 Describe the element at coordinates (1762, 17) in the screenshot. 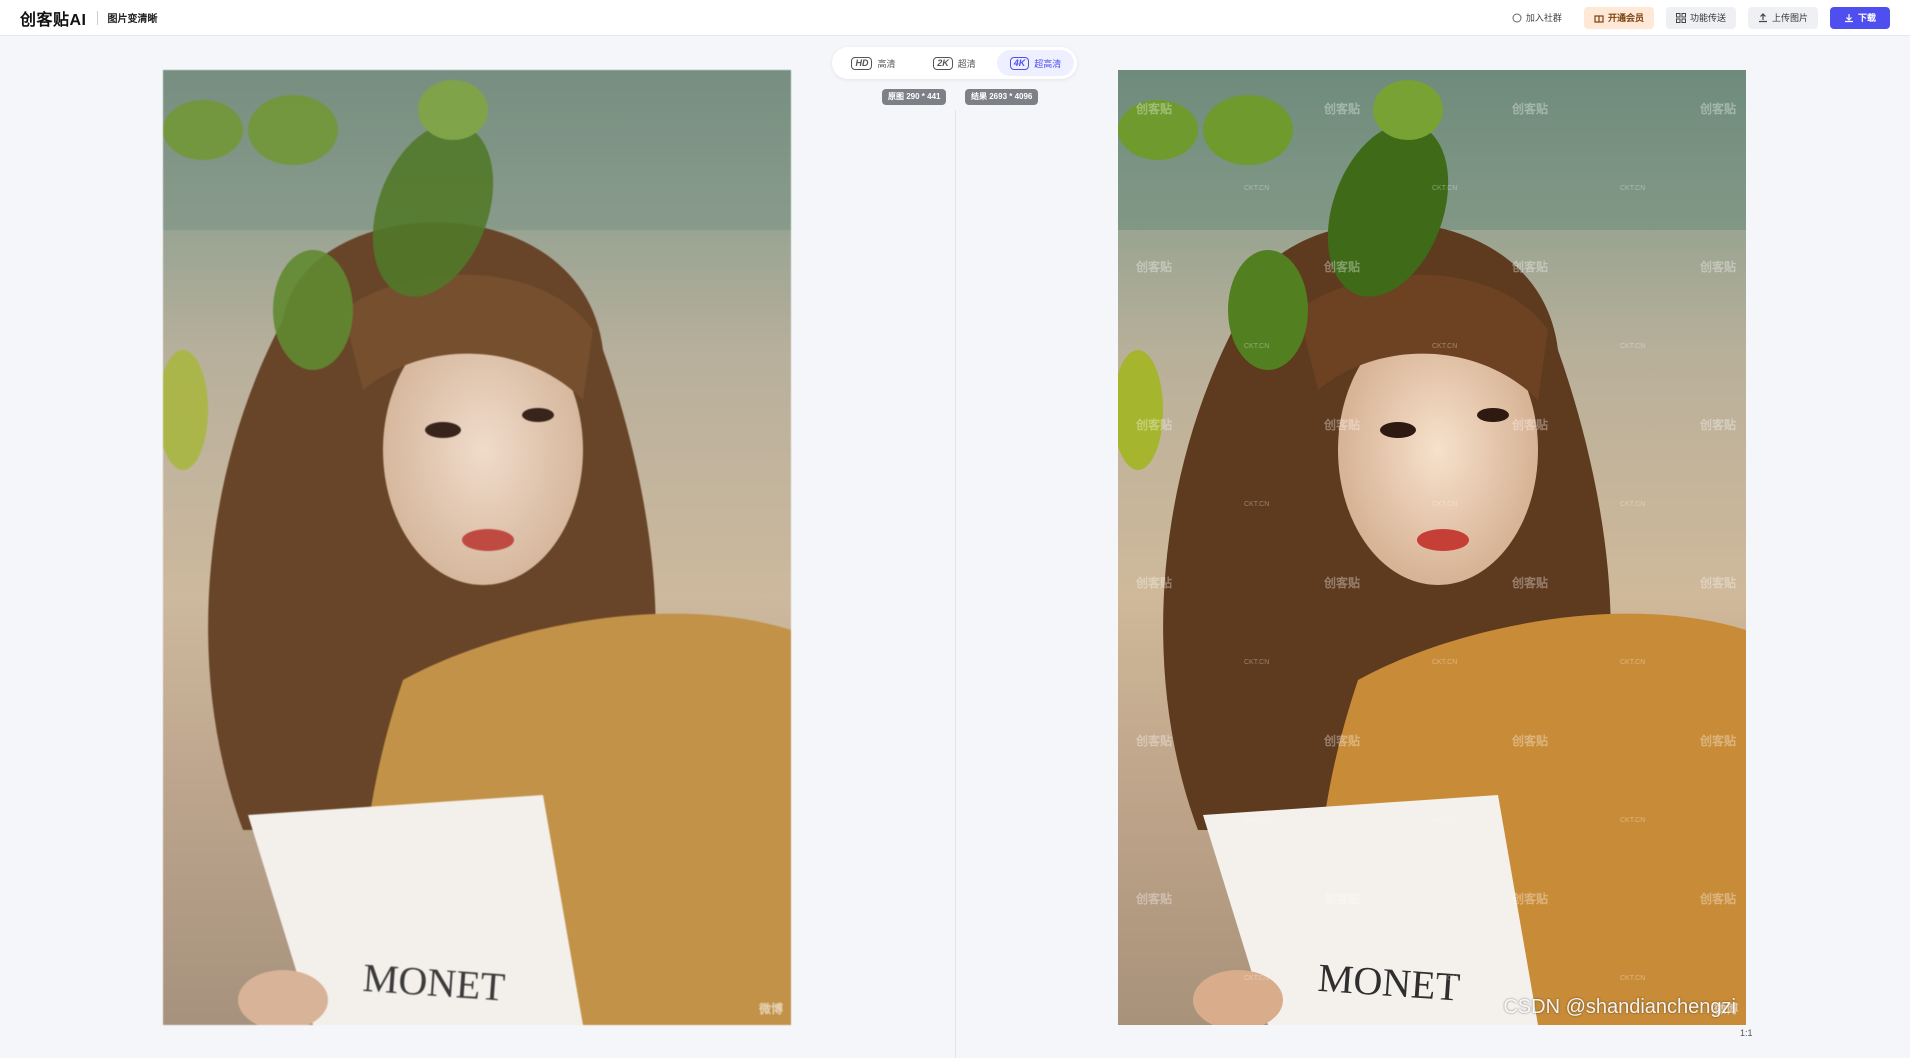

I see `upload-icon` at that location.